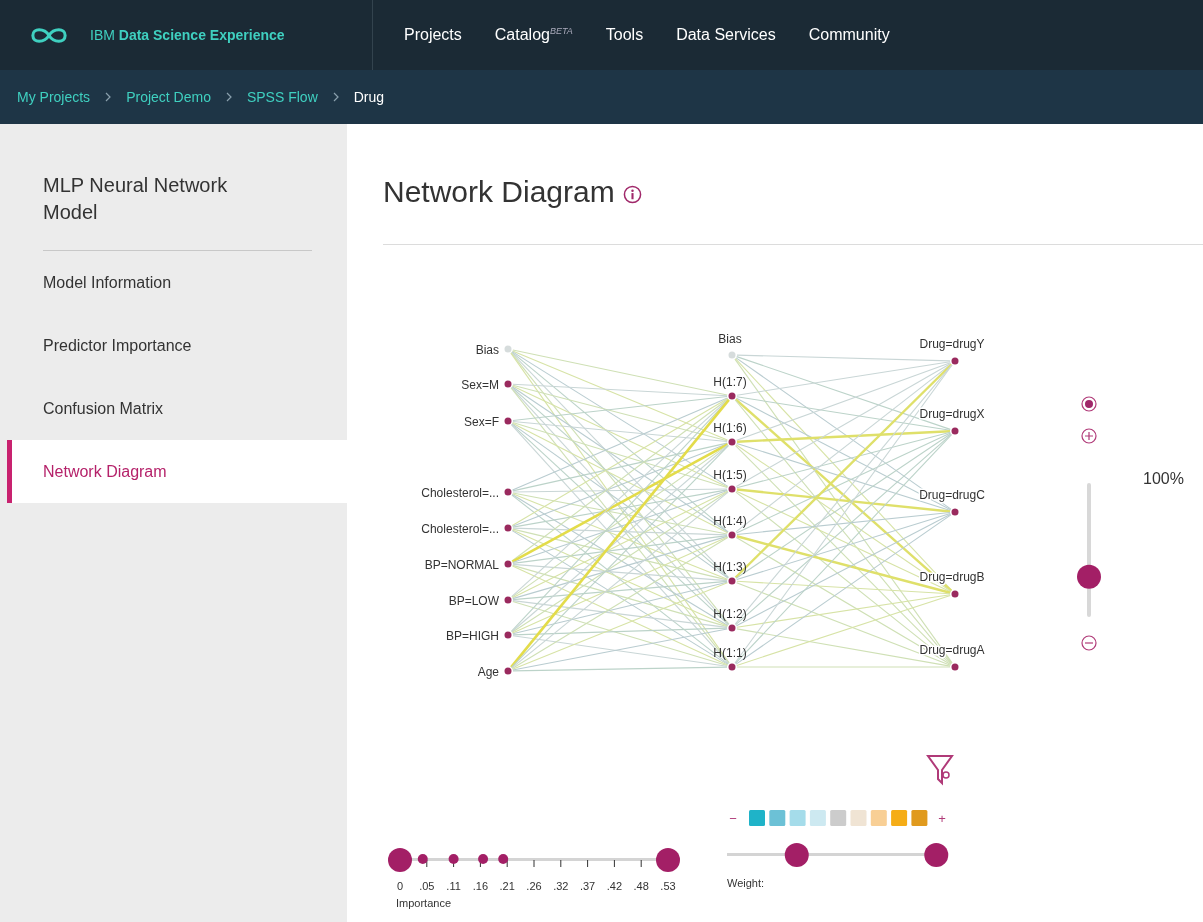 This screenshot has width=1203, height=922. Describe the element at coordinates (632, 194) in the screenshot. I see `info-icon` at that location.